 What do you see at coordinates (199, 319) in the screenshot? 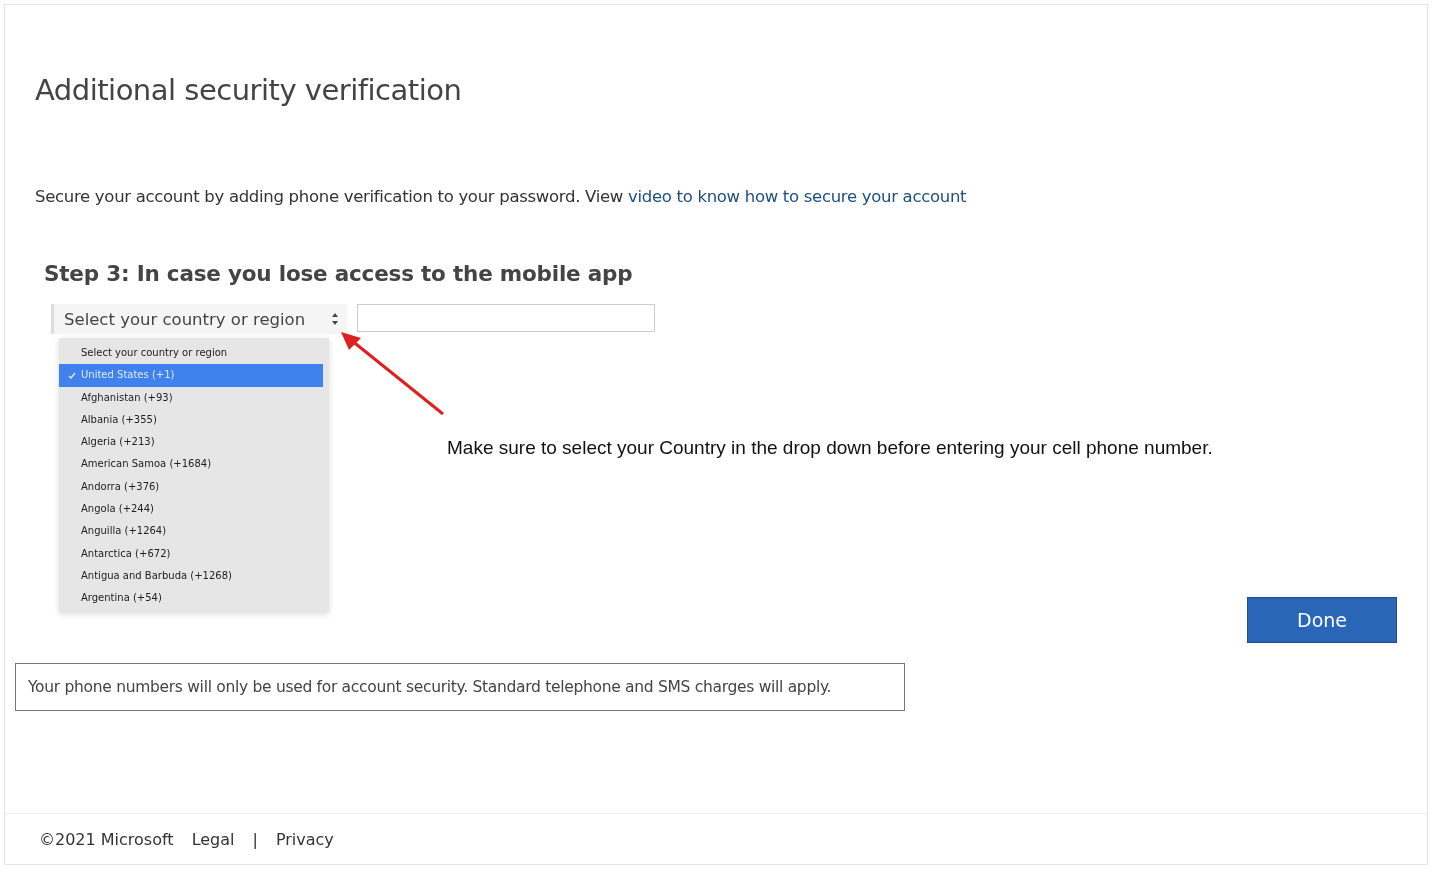
I see `country-select: Select your country or region` at bounding box center [199, 319].